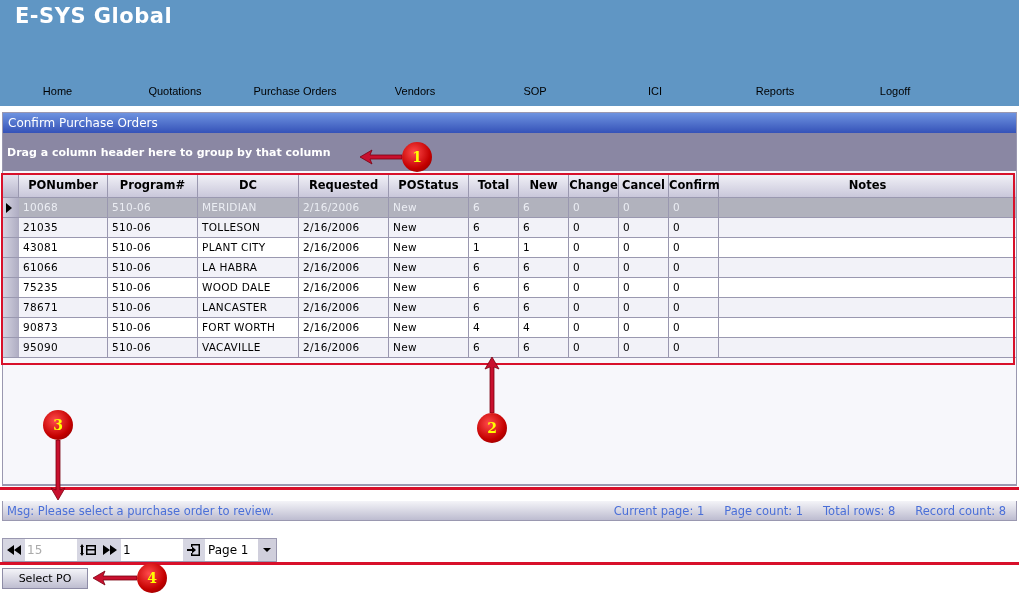 This screenshot has height=594, width=1019. What do you see at coordinates (153, 186) in the screenshot?
I see `column-header: Program#` at bounding box center [153, 186].